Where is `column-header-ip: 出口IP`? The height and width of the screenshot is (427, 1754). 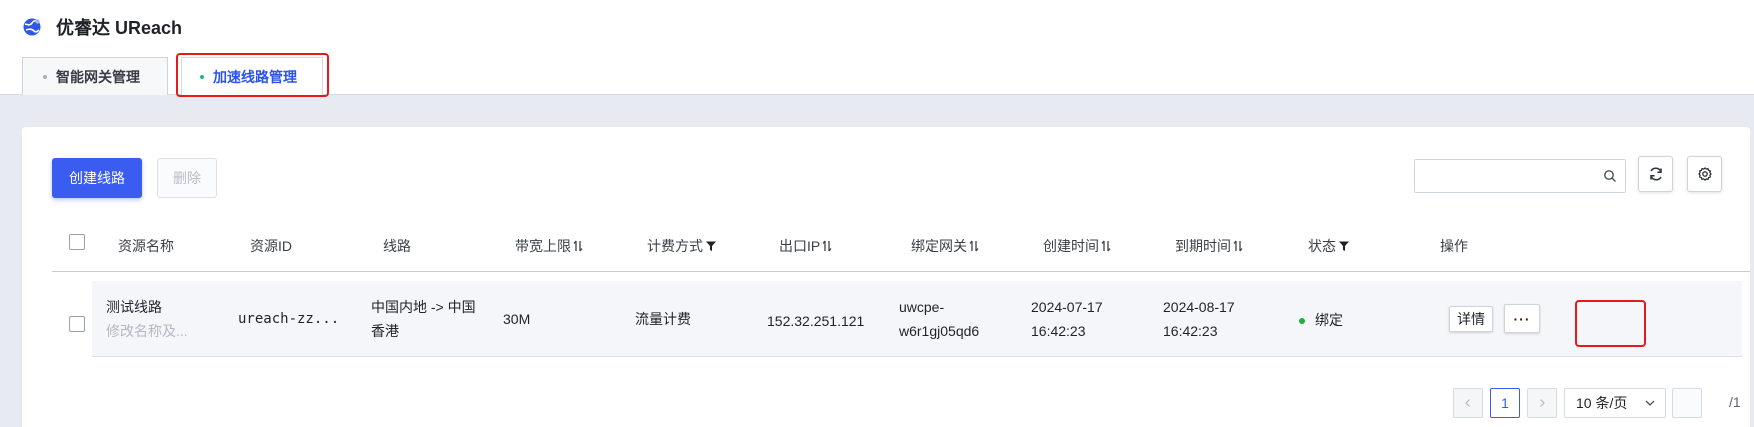 column-header-ip: 出口IP is located at coordinates (805, 246).